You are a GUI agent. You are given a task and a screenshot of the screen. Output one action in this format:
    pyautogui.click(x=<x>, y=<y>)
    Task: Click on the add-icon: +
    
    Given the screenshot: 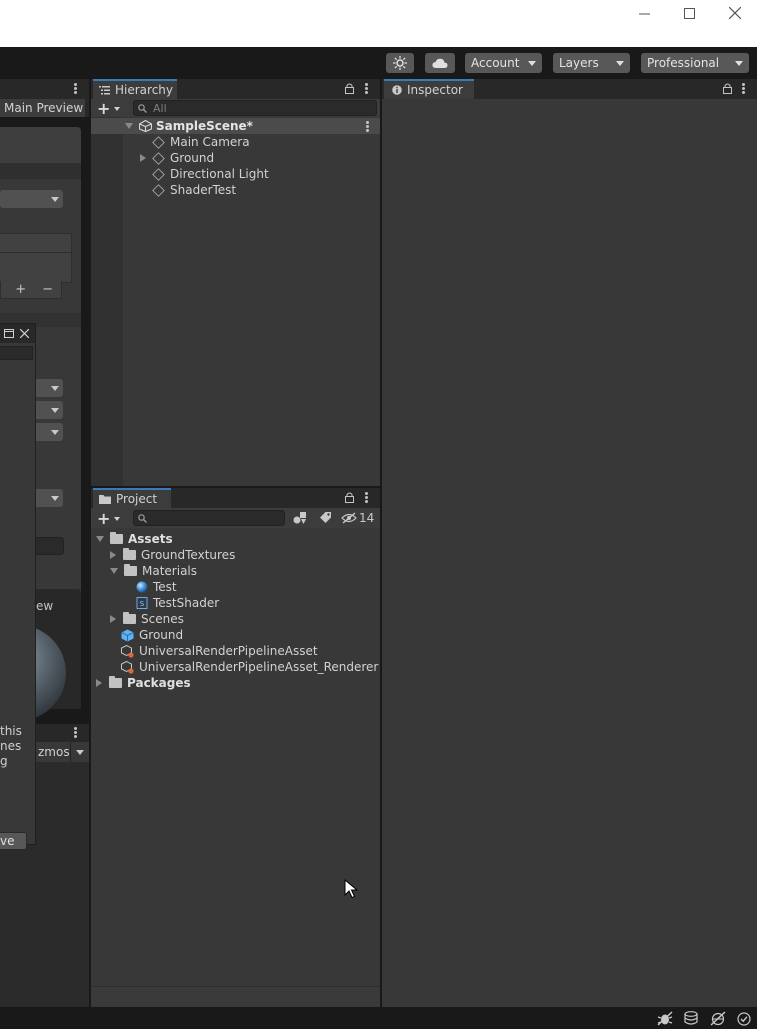 What is the action you would take?
    pyautogui.click(x=20, y=289)
    